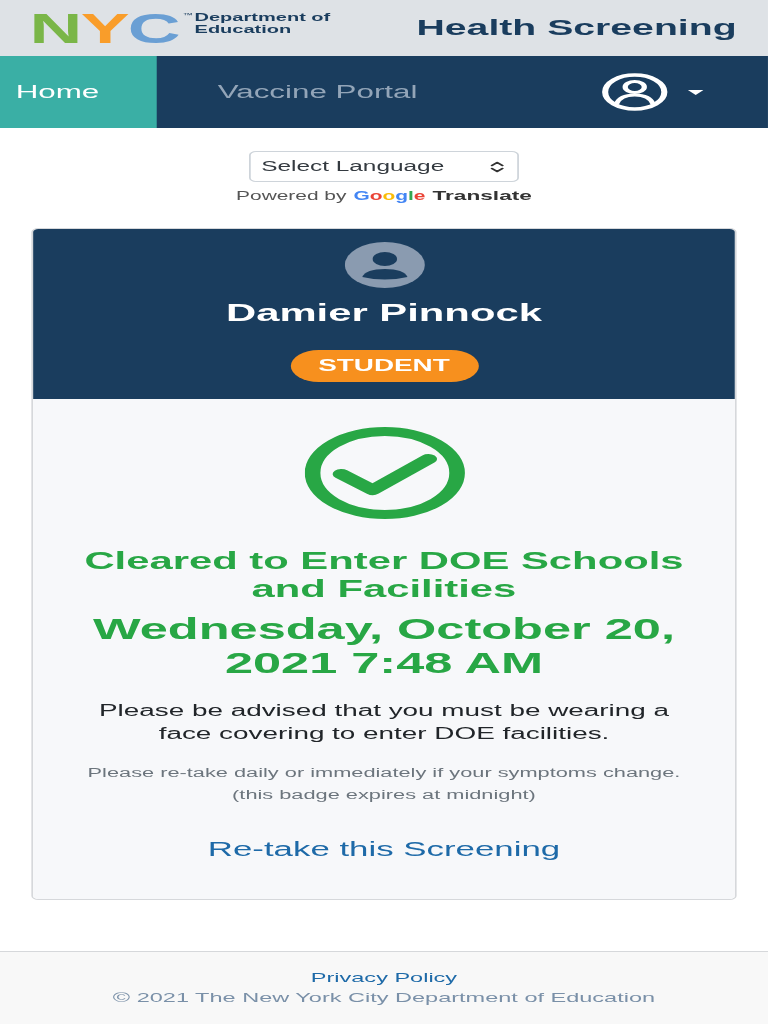 Image resolution: width=768 pixels, height=1024 pixels. I want to click on note-text: (this badge expires at midnight), so click(384, 795).